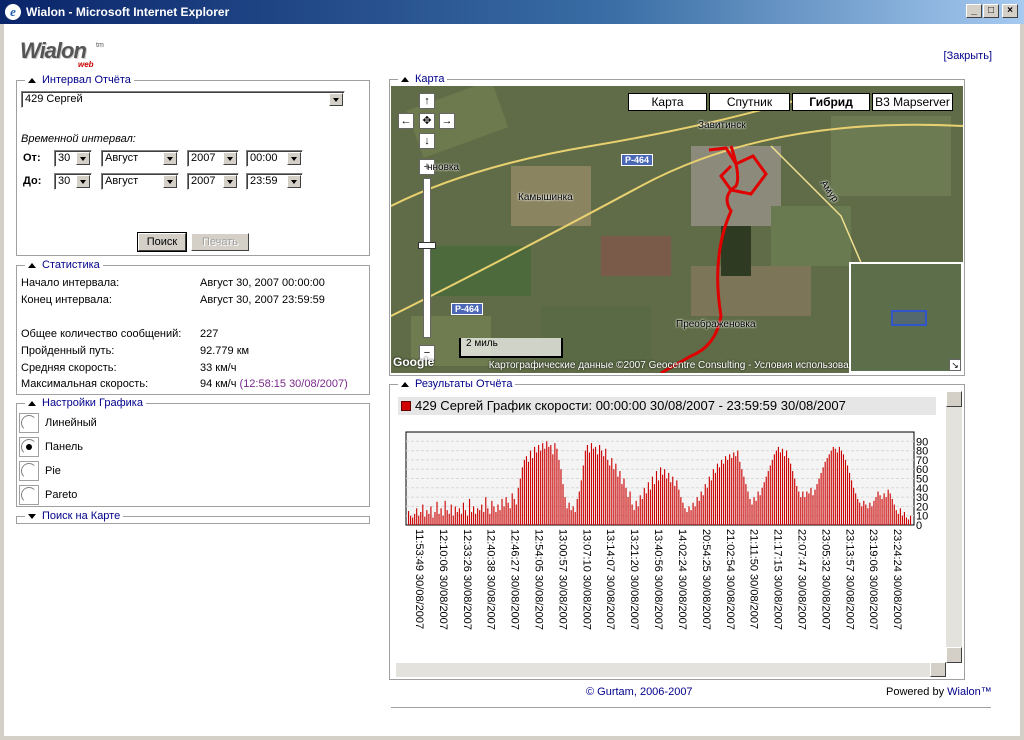 The image size is (1024, 740). I want to click on minimap-toggle-icon: ↘, so click(955, 365).